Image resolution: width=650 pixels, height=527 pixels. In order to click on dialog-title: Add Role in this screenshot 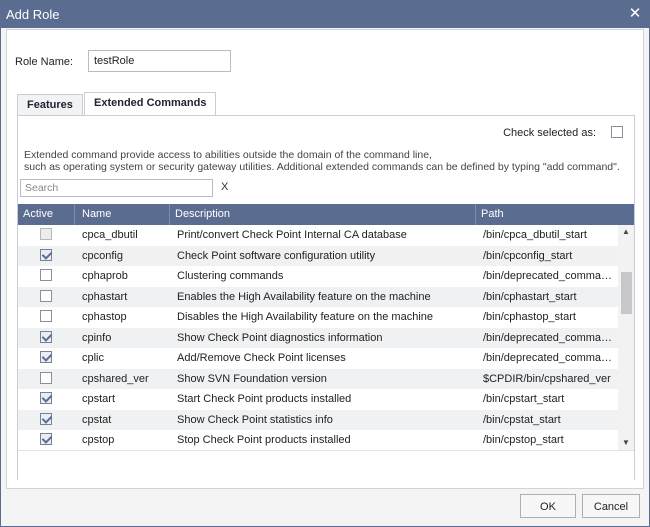, I will do `click(33, 14)`.